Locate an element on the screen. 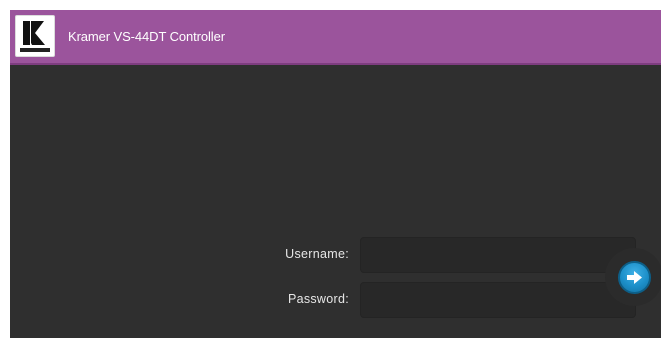 Image resolution: width=662 pixels, height=338 pixels. password-row: Password: is located at coordinates (335, 300).